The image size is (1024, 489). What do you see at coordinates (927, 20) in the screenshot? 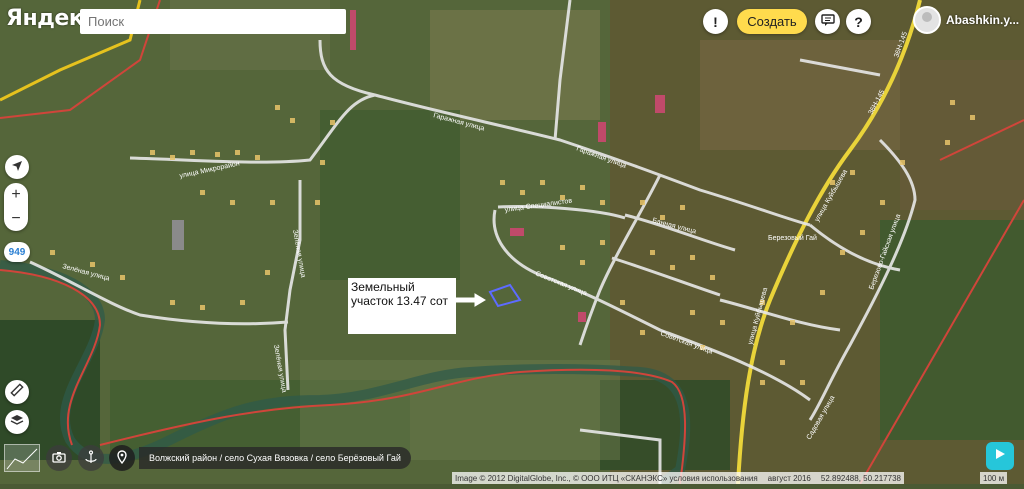
I see `avatar` at bounding box center [927, 20].